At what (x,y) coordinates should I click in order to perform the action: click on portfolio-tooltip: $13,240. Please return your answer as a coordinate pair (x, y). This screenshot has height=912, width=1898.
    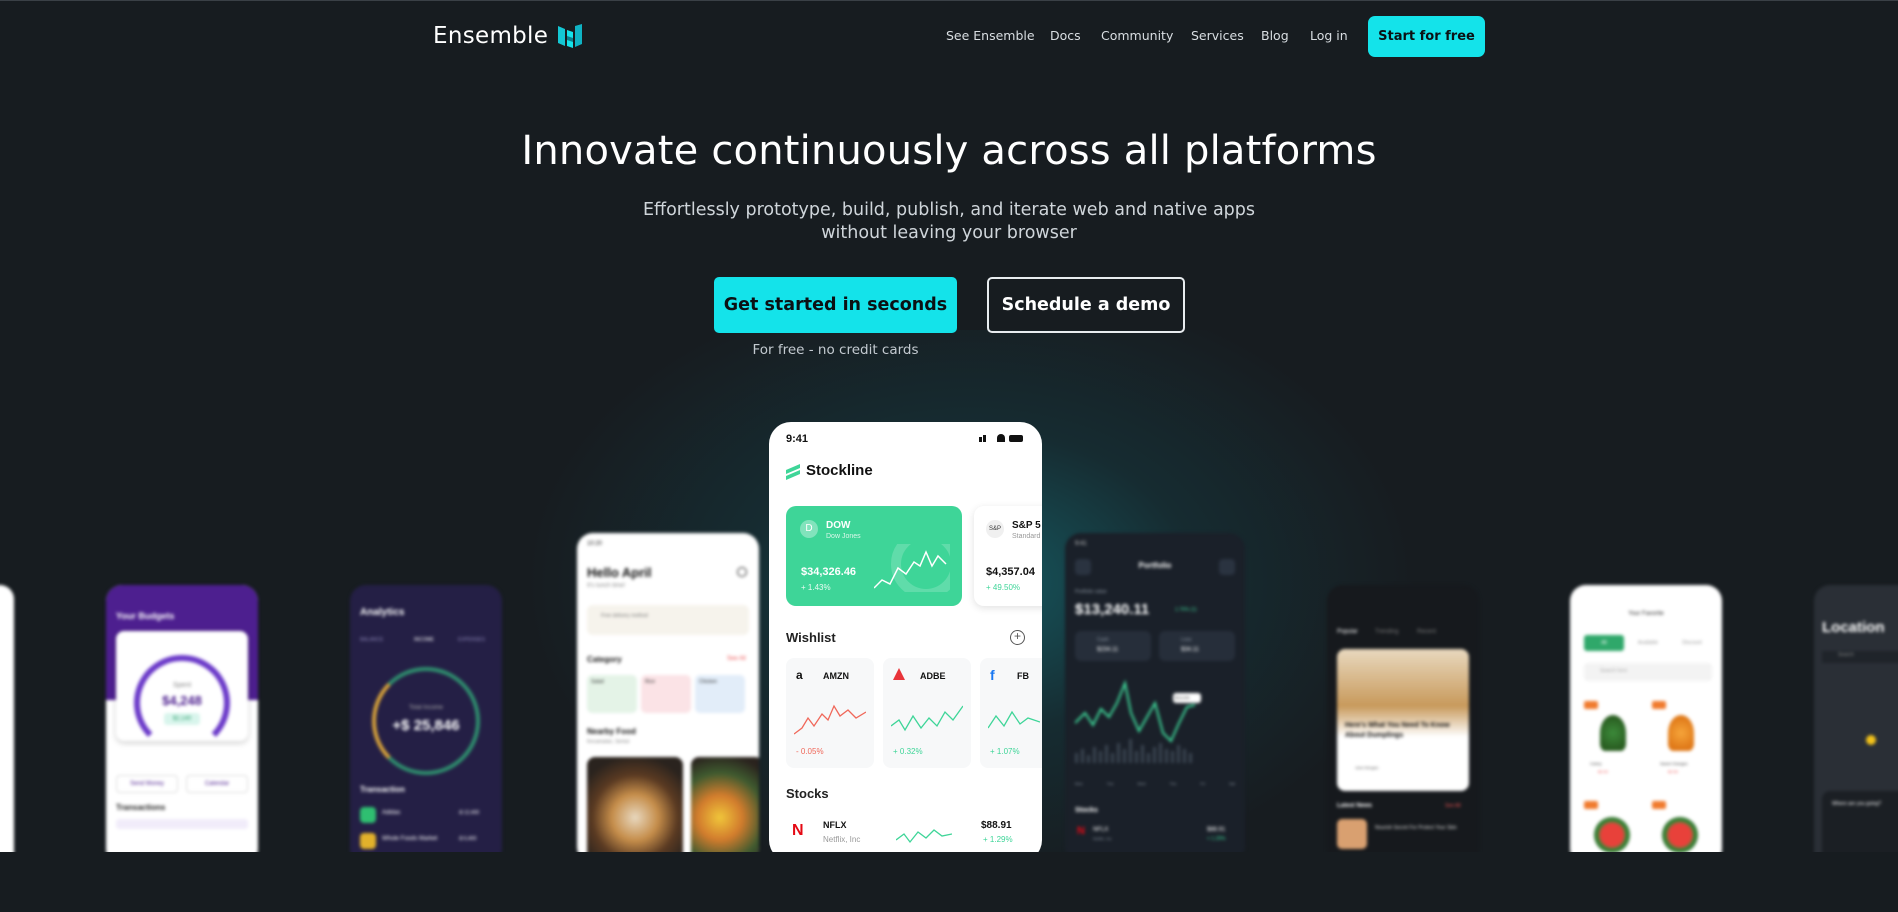
    Looking at the image, I should click on (1182, 697).